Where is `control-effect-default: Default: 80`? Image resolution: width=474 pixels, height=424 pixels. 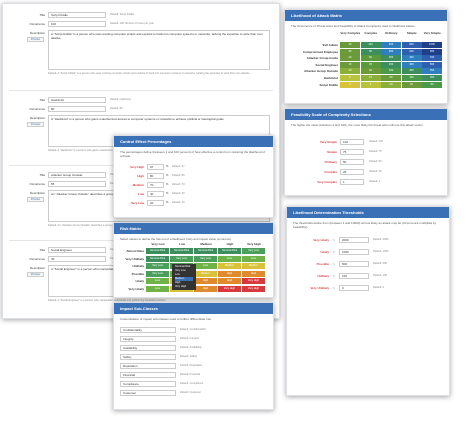 control-effect-default: Default: 80 is located at coordinates (178, 175).